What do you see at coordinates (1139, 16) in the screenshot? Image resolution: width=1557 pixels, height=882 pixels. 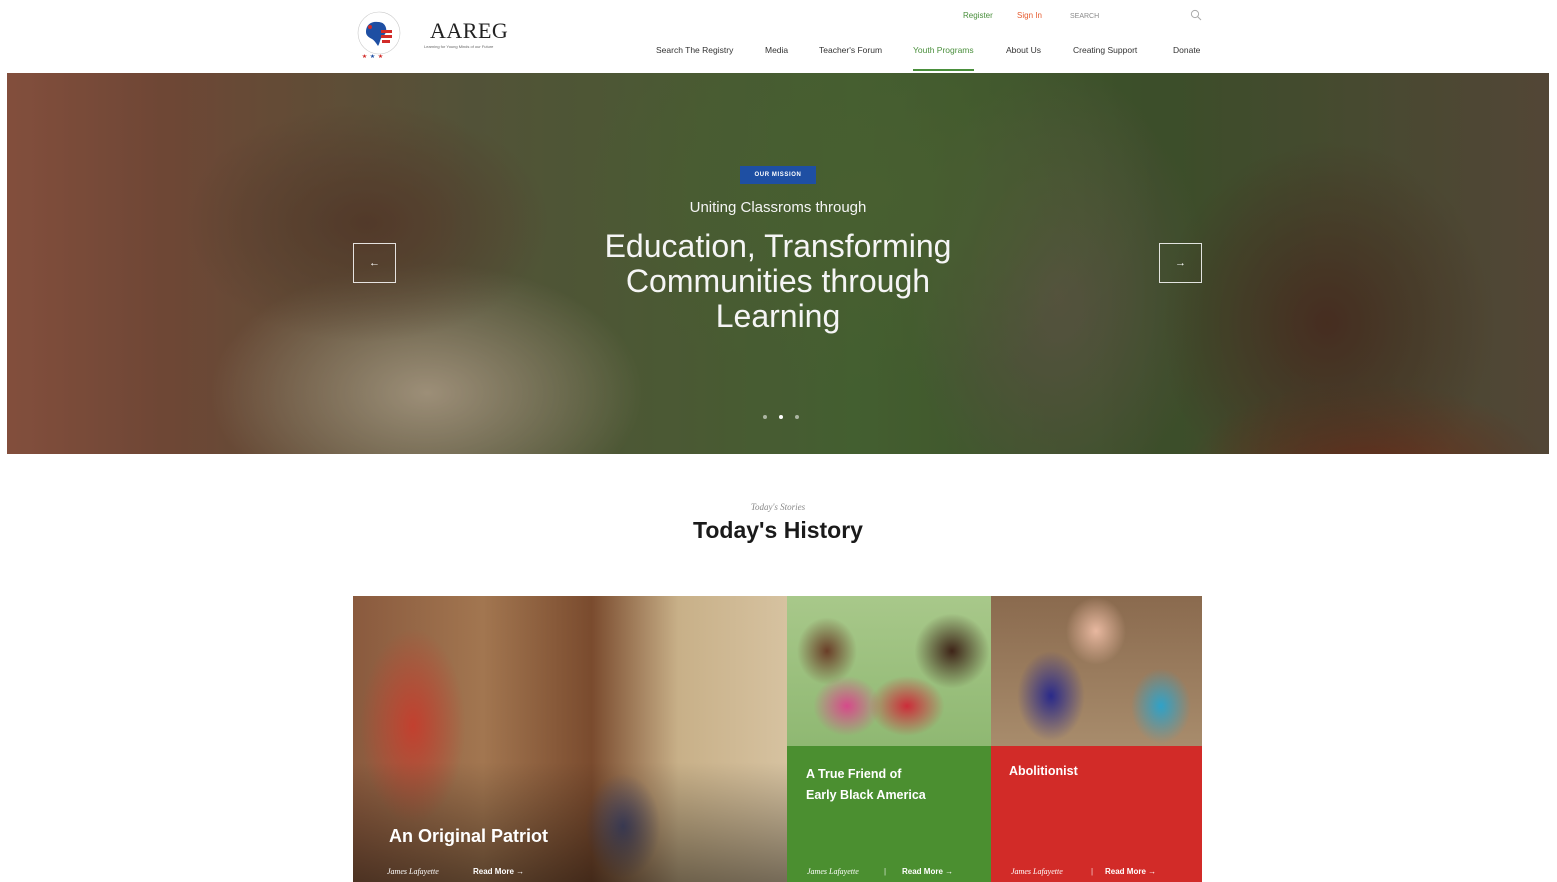 I see `search-input` at bounding box center [1139, 16].